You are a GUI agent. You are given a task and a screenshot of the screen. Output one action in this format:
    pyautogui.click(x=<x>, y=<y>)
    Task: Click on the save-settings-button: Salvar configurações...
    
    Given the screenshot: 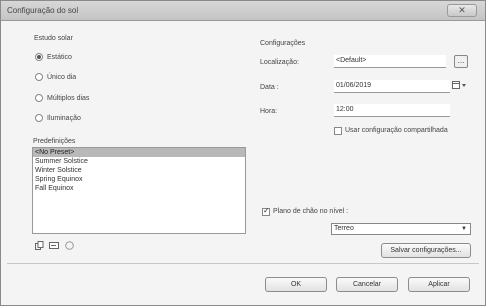 What is the action you would take?
    pyautogui.click(x=426, y=250)
    